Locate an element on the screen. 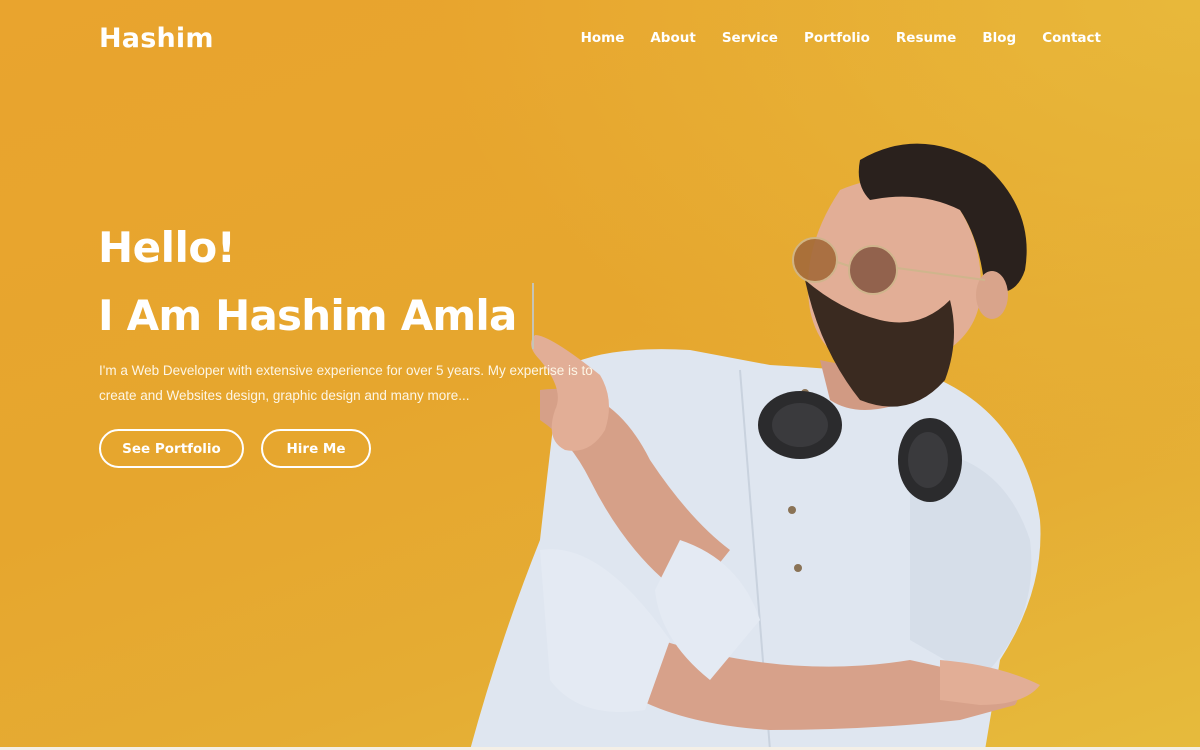 Image resolution: width=1200 pixels, height=750 pixels. nav-item-portfolio: Portfolio is located at coordinates (837, 38).